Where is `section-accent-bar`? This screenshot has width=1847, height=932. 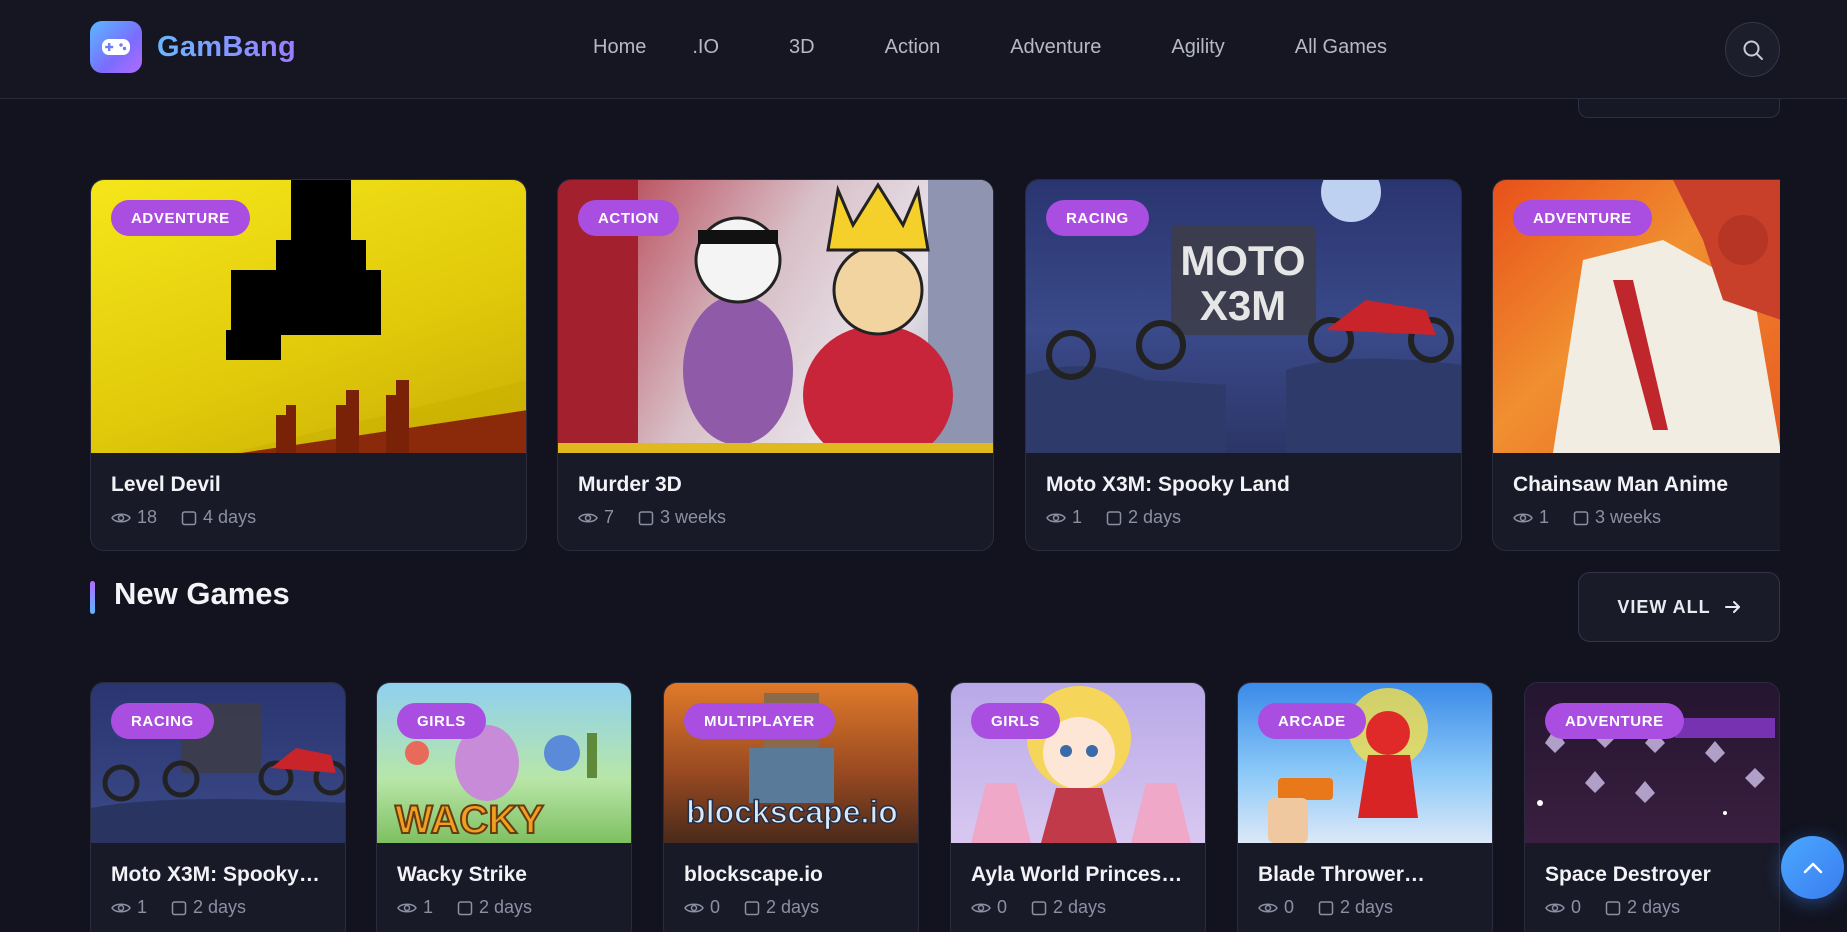 section-accent-bar is located at coordinates (92, 597).